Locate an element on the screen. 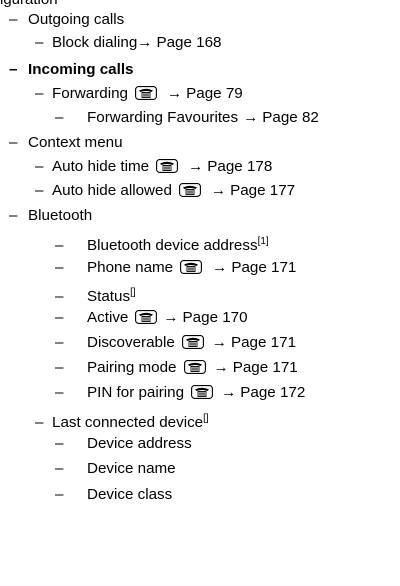 Image resolution: width=400 pixels, height=586 pixels. item-label: Incoming calls is located at coordinates (81, 69).